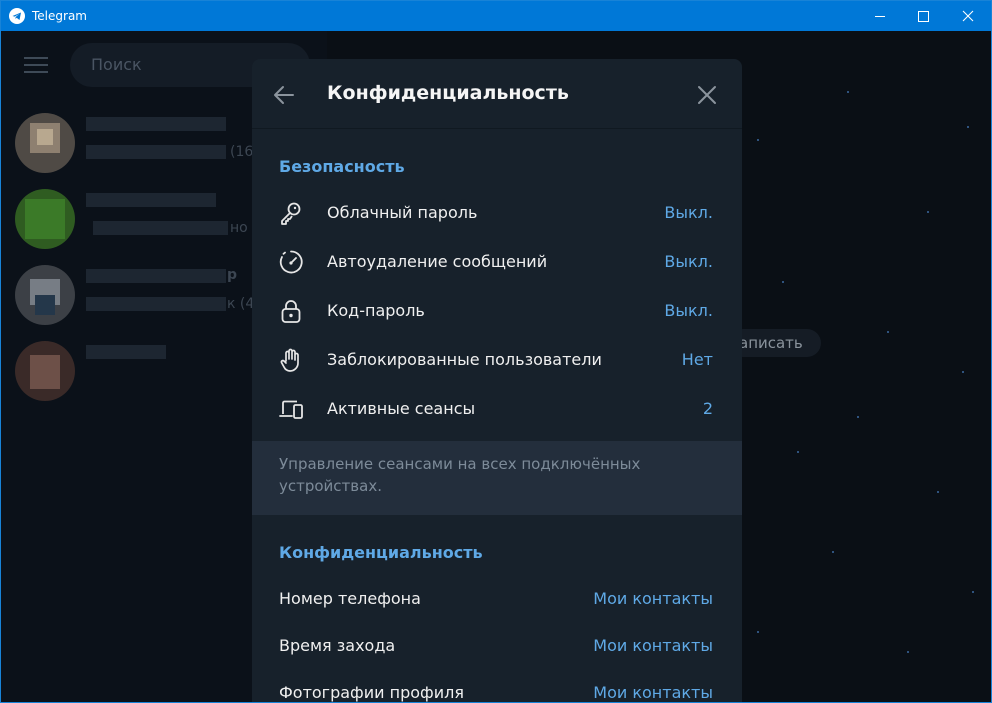 The height and width of the screenshot is (703, 992). What do you see at coordinates (291, 311) in the screenshot?
I see `lock-icon` at bounding box center [291, 311].